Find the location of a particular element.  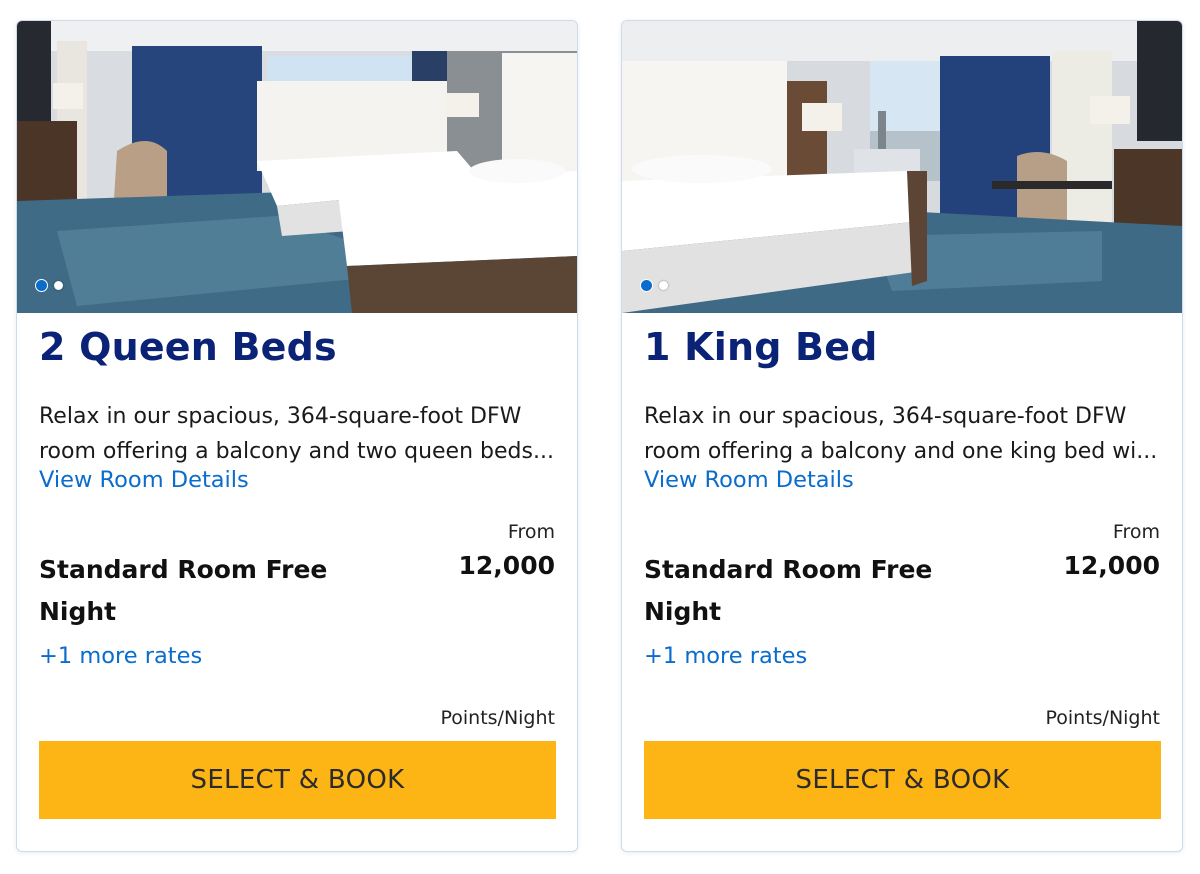

room-title: 2 Queen Beds is located at coordinates (188, 347).